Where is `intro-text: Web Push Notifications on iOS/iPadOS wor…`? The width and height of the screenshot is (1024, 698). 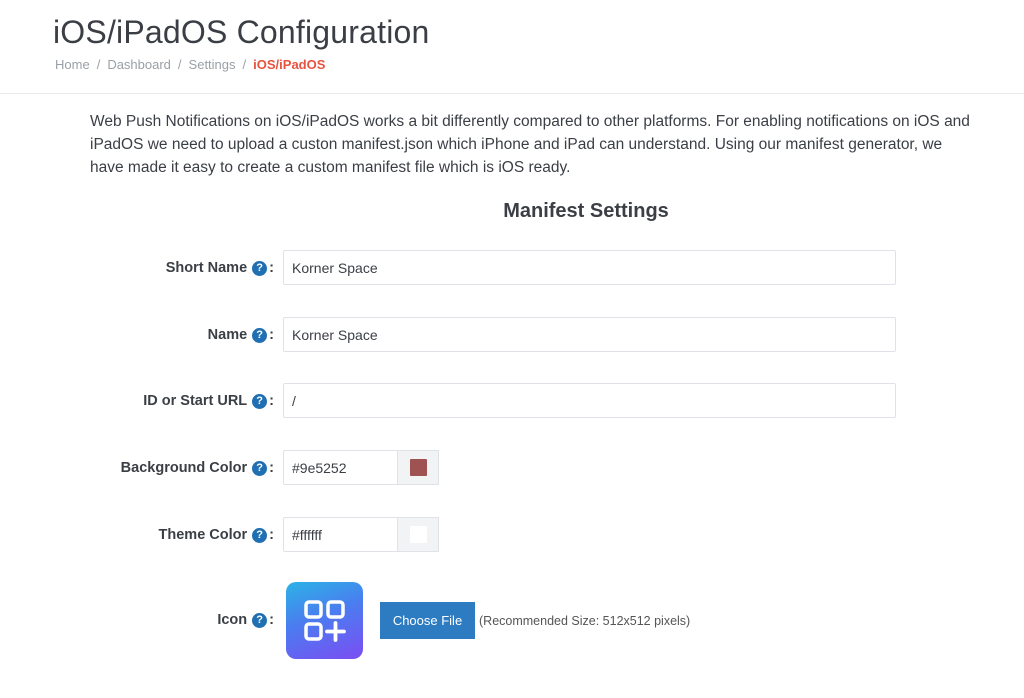 intro-text: Web Push Notifications on iOS/iPadOS wor… is located at coordinates (530, 144).